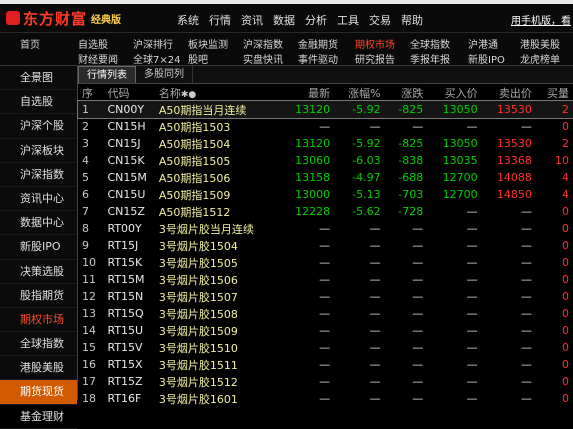 This screenshot has height=429, width=573. Describe the element at coordinates (375, 43) in the screenshot. I see `nav-options-market: 期权市场` at that location.